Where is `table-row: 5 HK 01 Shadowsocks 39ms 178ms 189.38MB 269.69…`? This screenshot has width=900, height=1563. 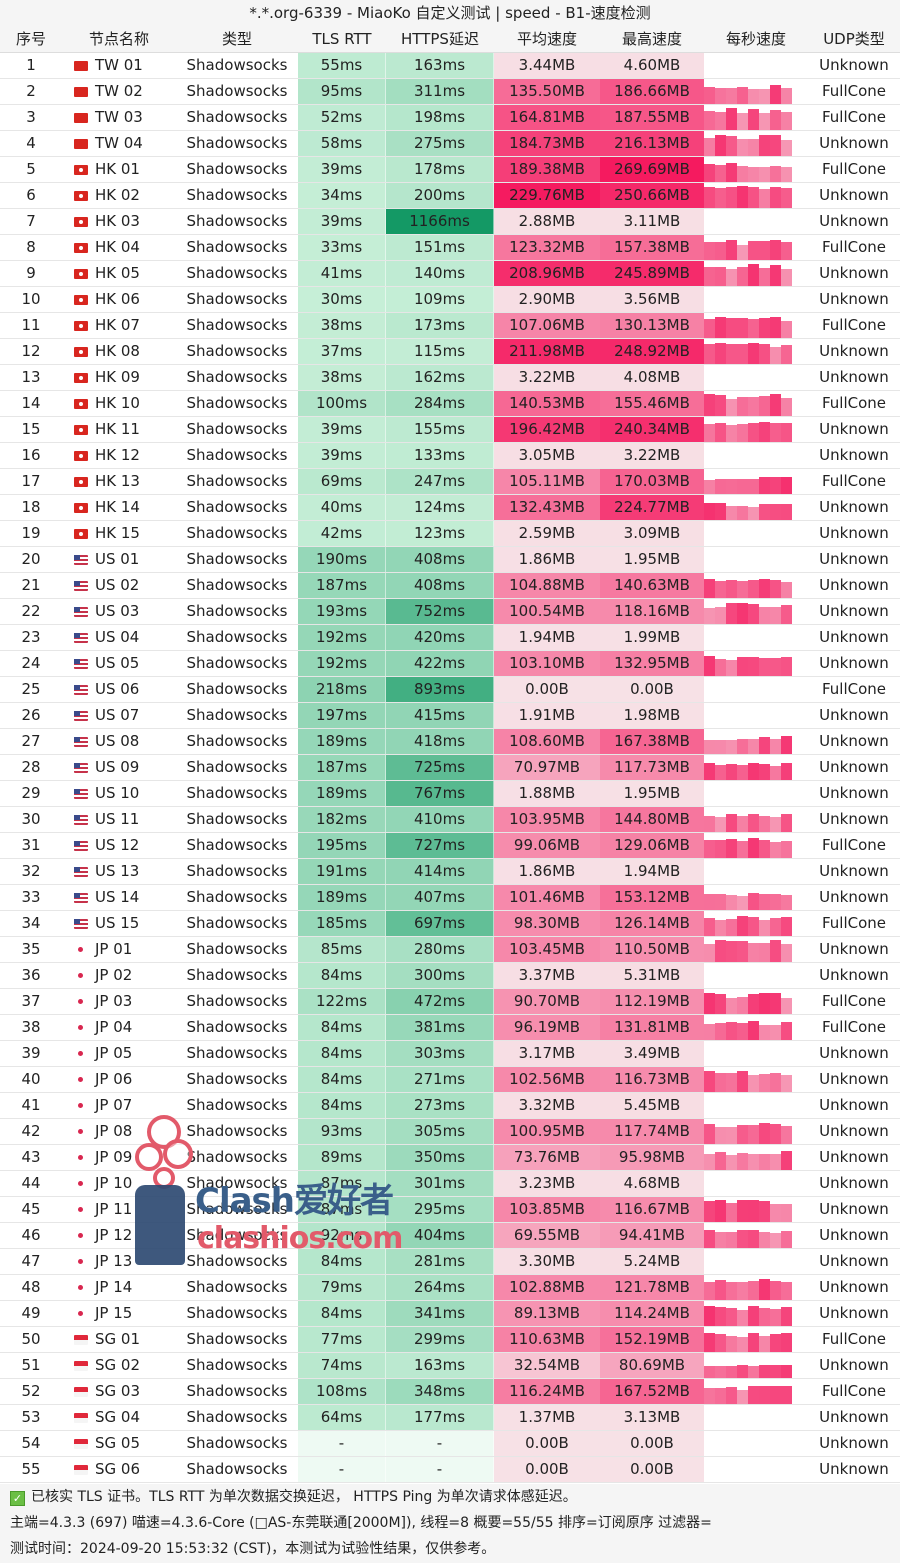 table-row: 5 HK 01 Shadowsocks 39ms 178ms 189.38MB 269.69… is located at coordinates (450, 170).